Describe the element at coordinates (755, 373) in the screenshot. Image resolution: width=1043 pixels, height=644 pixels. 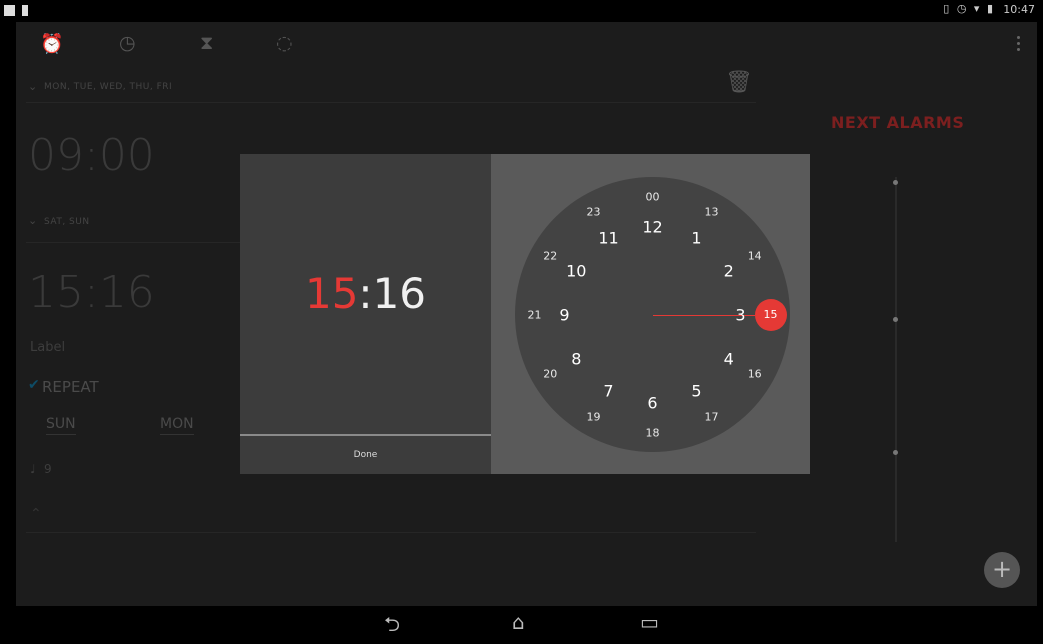
I see `dial-hour-16: 16` at that location.